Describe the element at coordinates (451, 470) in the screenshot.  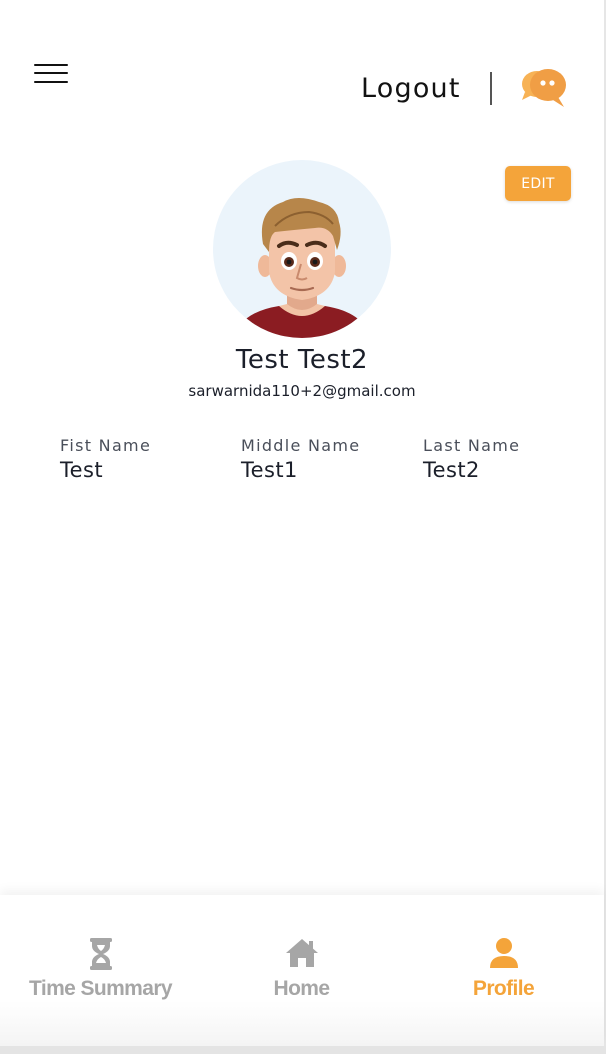
I see `last-name-value: Test2` at that location.